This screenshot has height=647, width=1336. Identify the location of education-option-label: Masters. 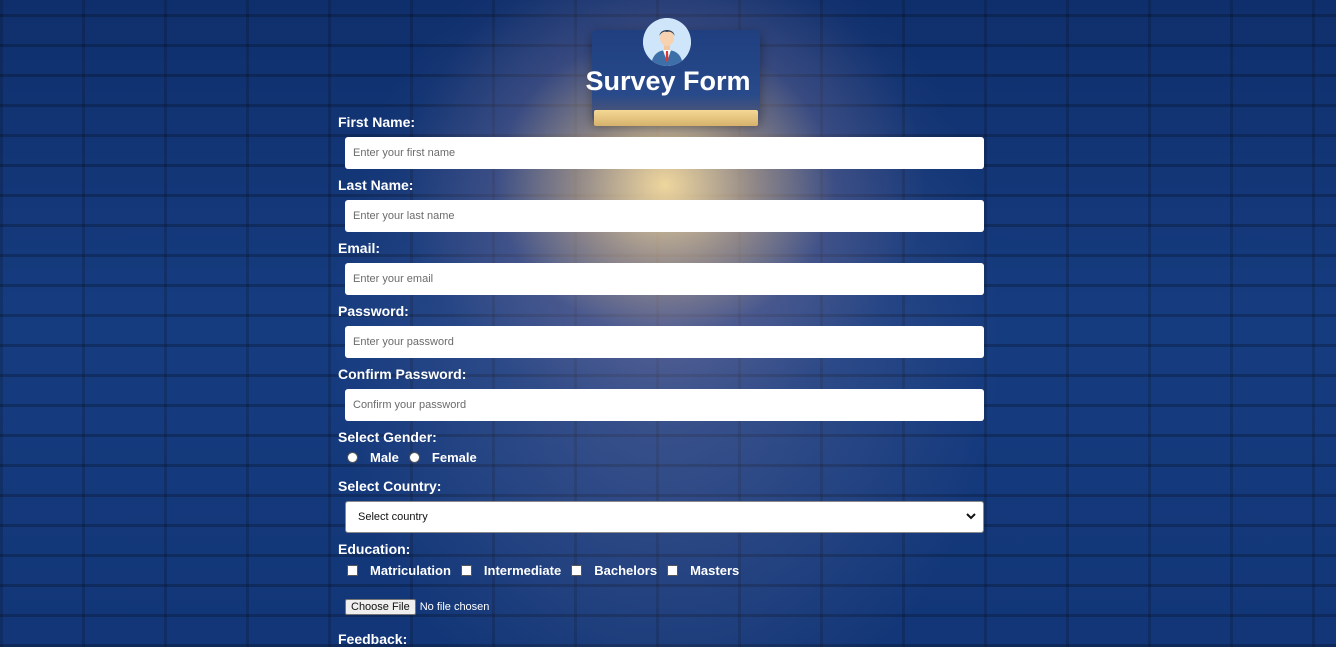
(715, 570).